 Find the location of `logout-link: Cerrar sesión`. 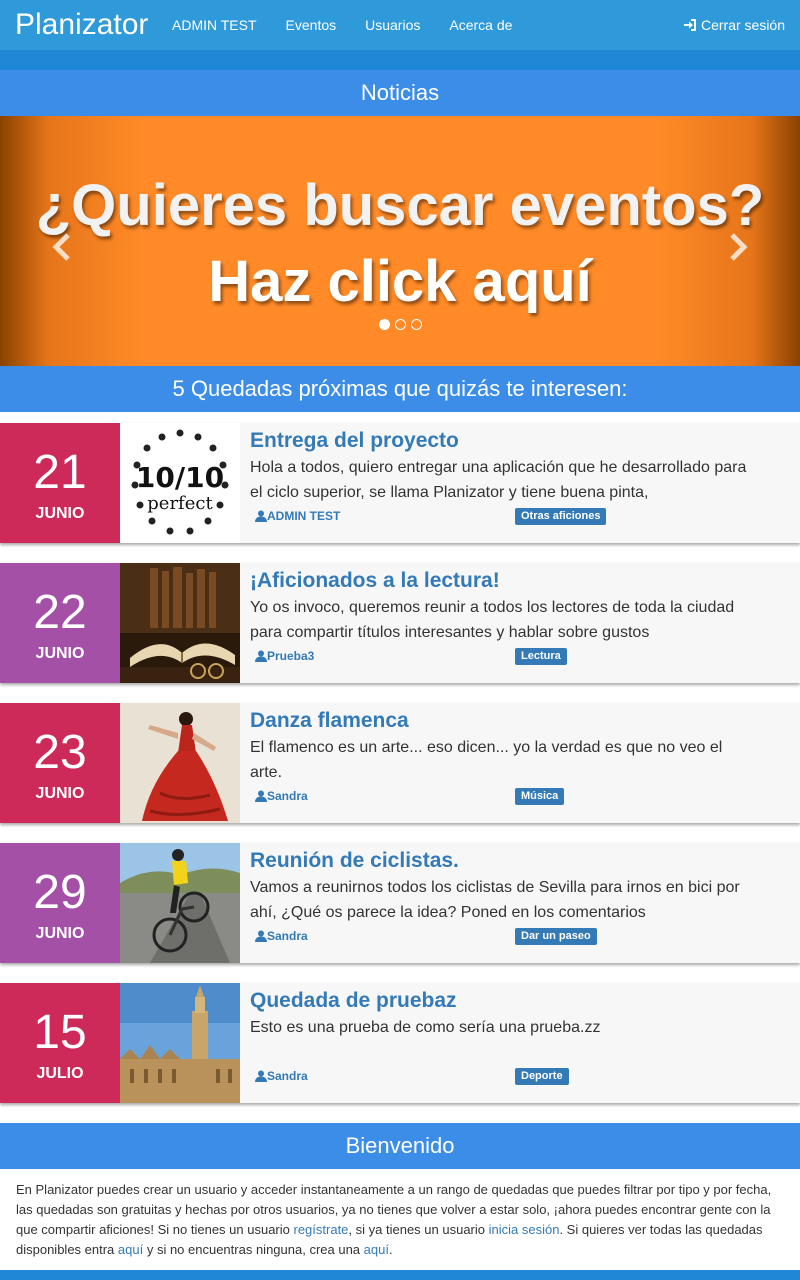

logout-link: Cerrar sesión is located at coordinates (734, 25).